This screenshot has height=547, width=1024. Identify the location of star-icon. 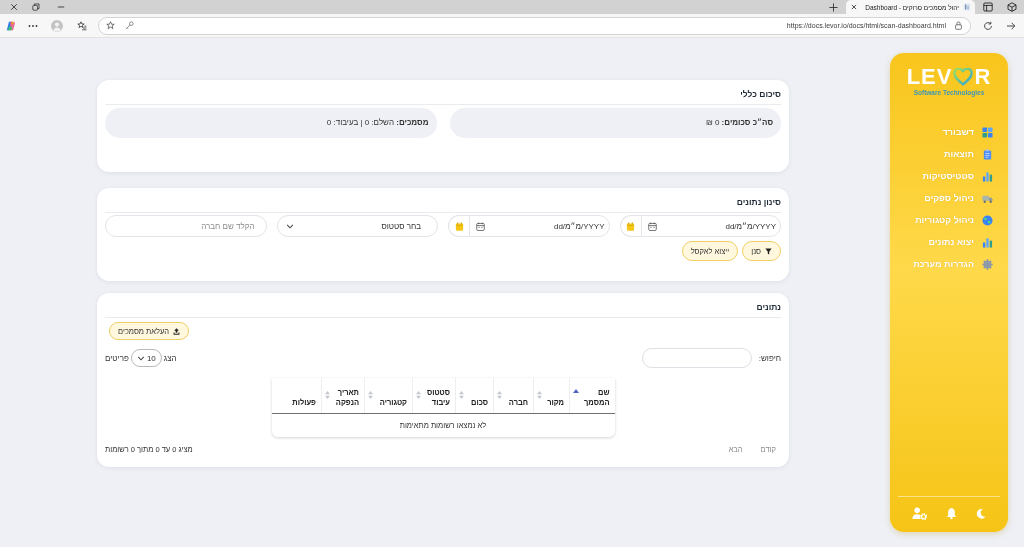
(110, 25).